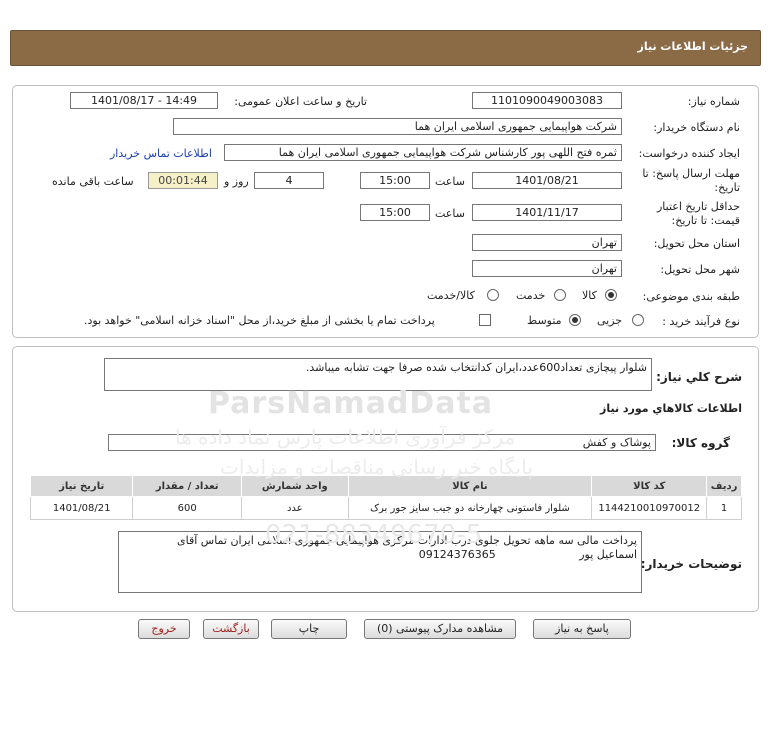  Describe the element at coordinates (295, 508) in the screenshot. I see `cell-unit: عدد` at that location.